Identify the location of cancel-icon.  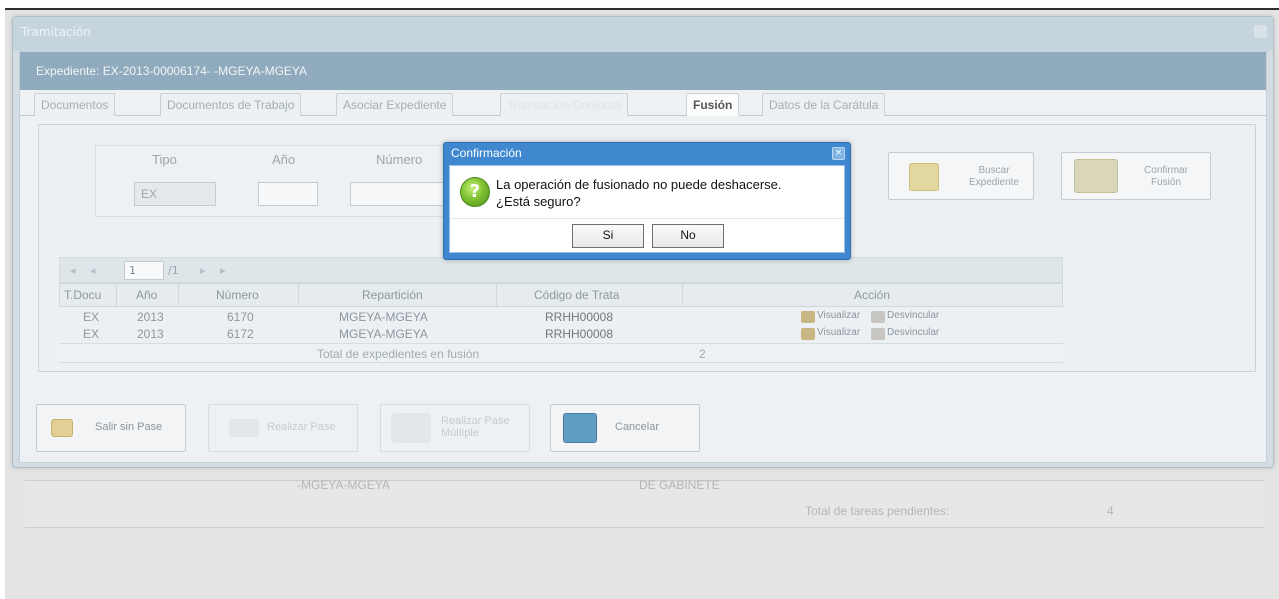
(580, 428).